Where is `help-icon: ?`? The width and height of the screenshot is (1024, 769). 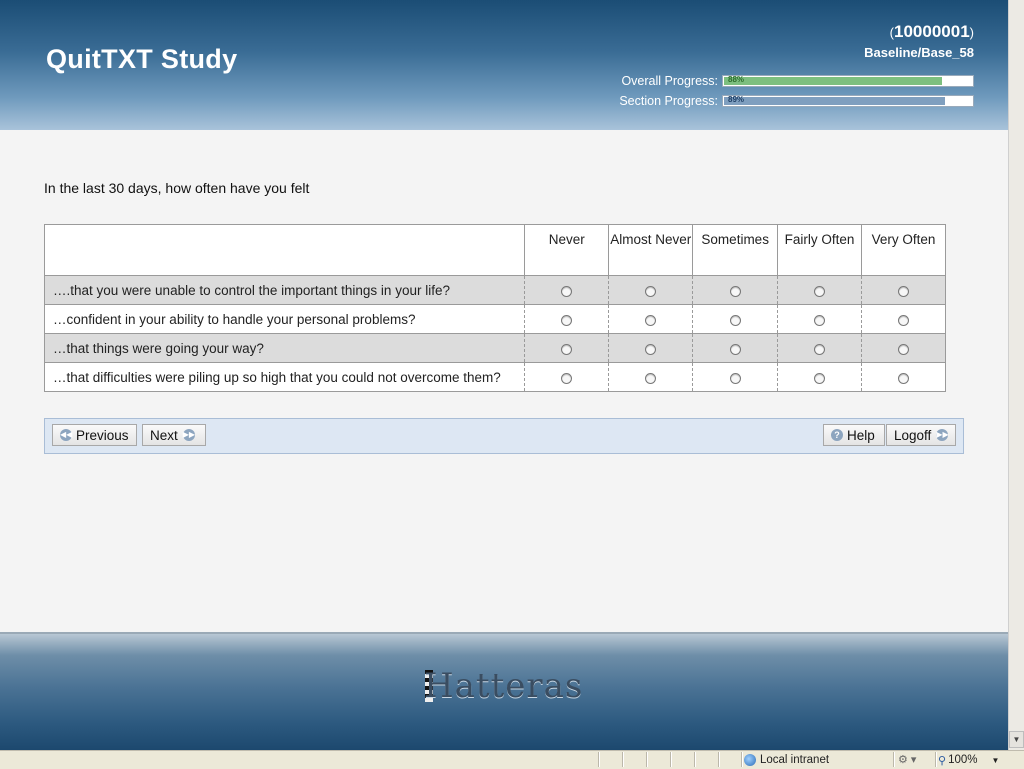
help-icon: ? is located at coordinates (837, 435).